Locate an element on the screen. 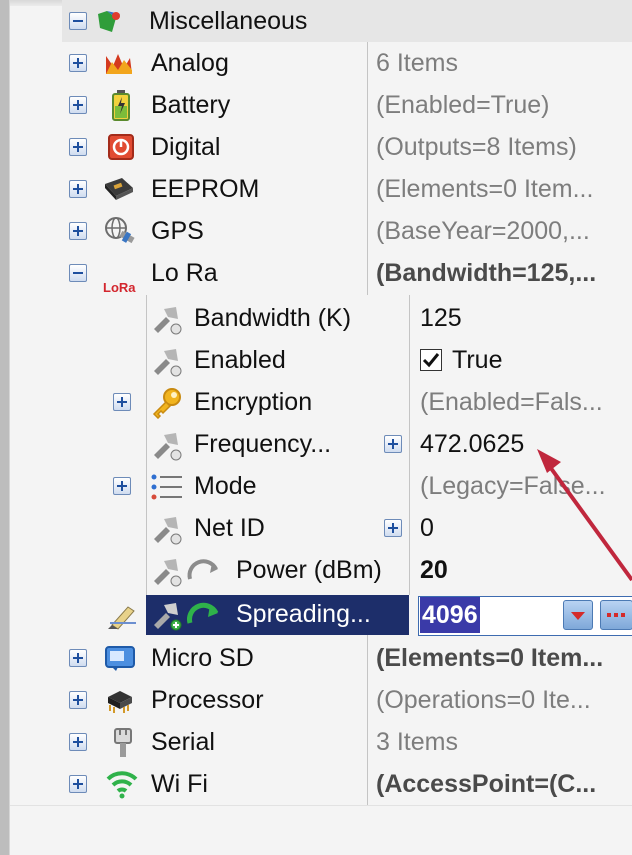 This screenshot has width=632, height=855. annotation-arrow is located at coordinates (584, 515).